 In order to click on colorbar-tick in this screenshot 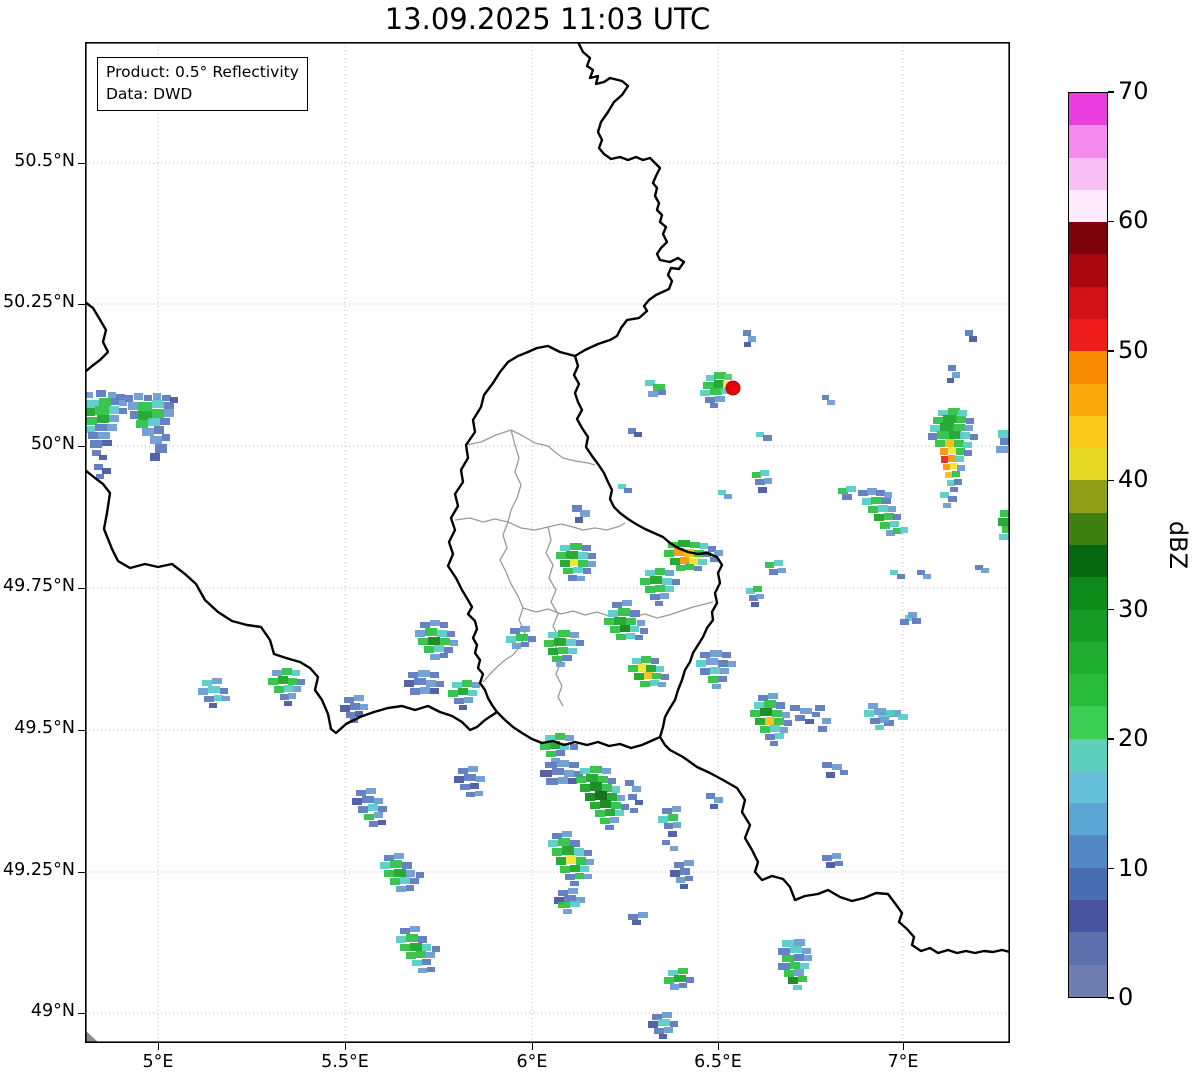, I will do `click(1111, 480)`.